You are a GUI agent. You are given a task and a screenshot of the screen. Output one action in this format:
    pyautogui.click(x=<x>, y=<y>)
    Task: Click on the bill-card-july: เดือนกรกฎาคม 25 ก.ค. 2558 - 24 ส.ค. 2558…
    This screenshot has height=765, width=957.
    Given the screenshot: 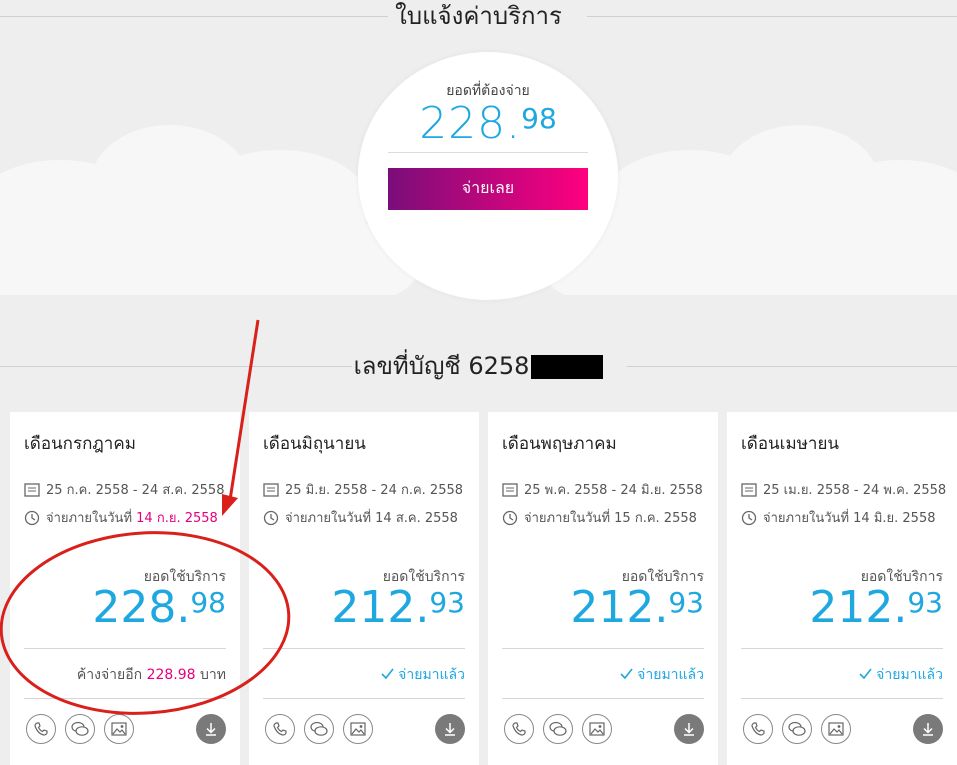 What is the action you would take?
    pyautogui.click(x=125, y=588)
    